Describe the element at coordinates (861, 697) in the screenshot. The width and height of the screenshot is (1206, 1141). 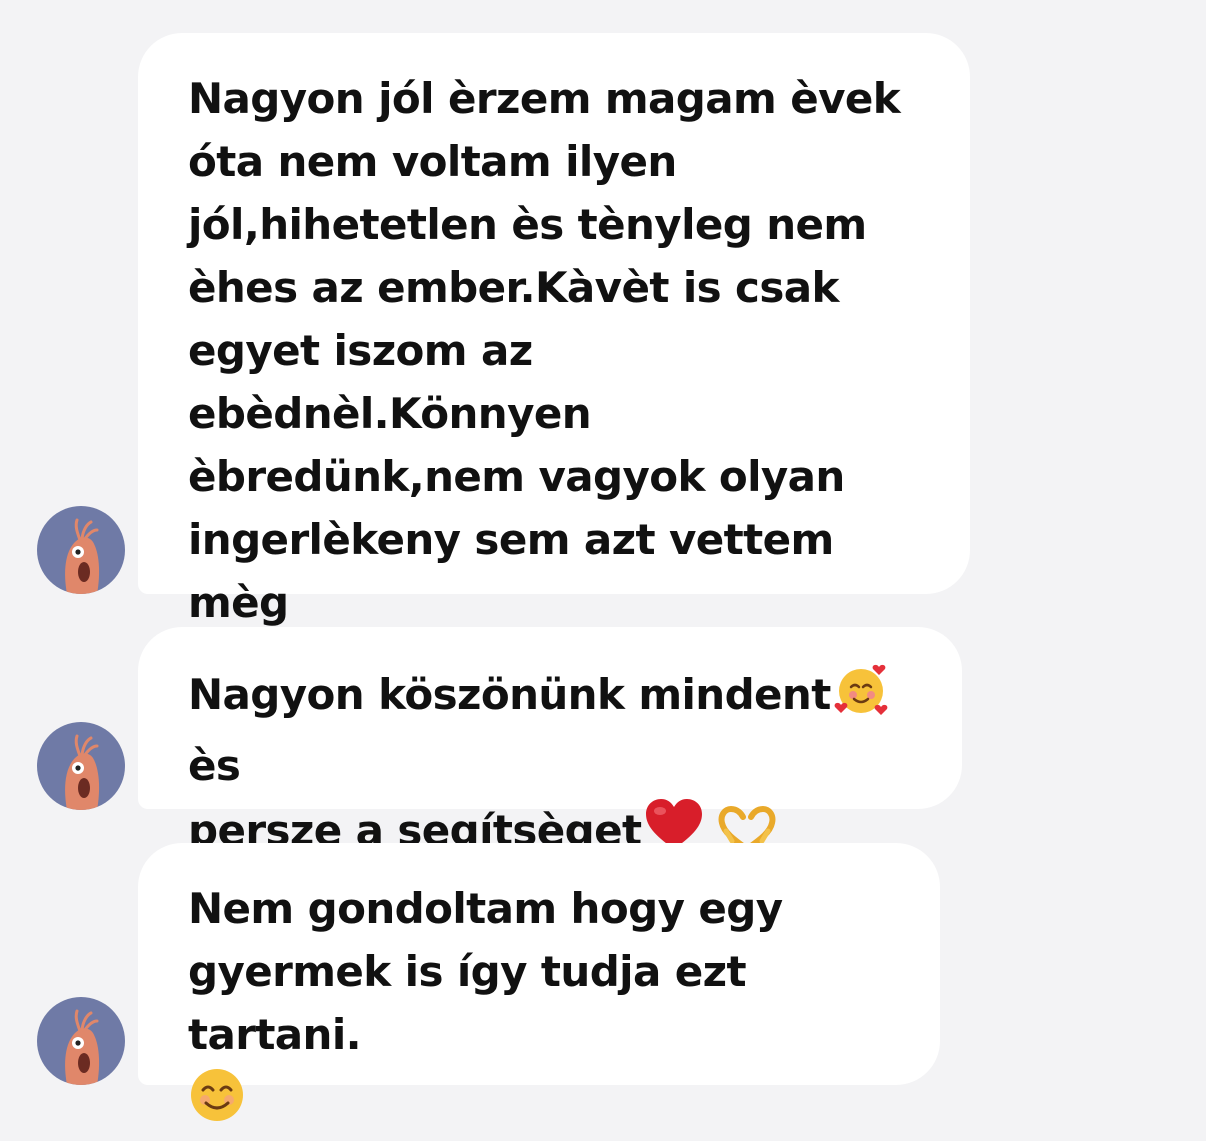
I see `smiling-face-with-hearts-icon` at that location.